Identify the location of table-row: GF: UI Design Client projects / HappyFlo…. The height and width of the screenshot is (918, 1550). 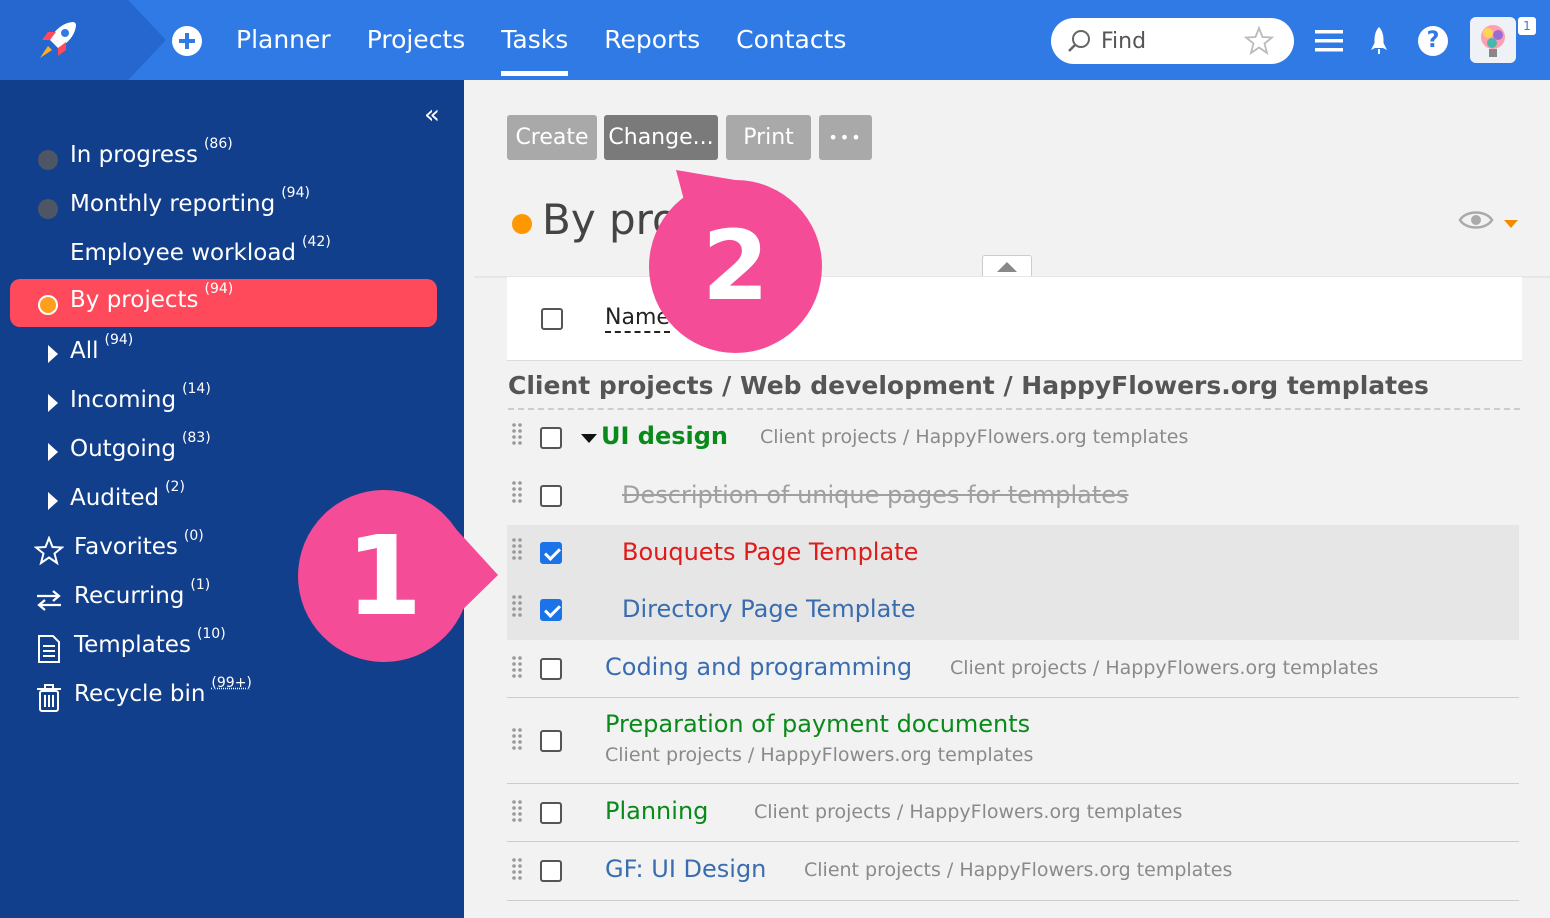
(1013, 872).